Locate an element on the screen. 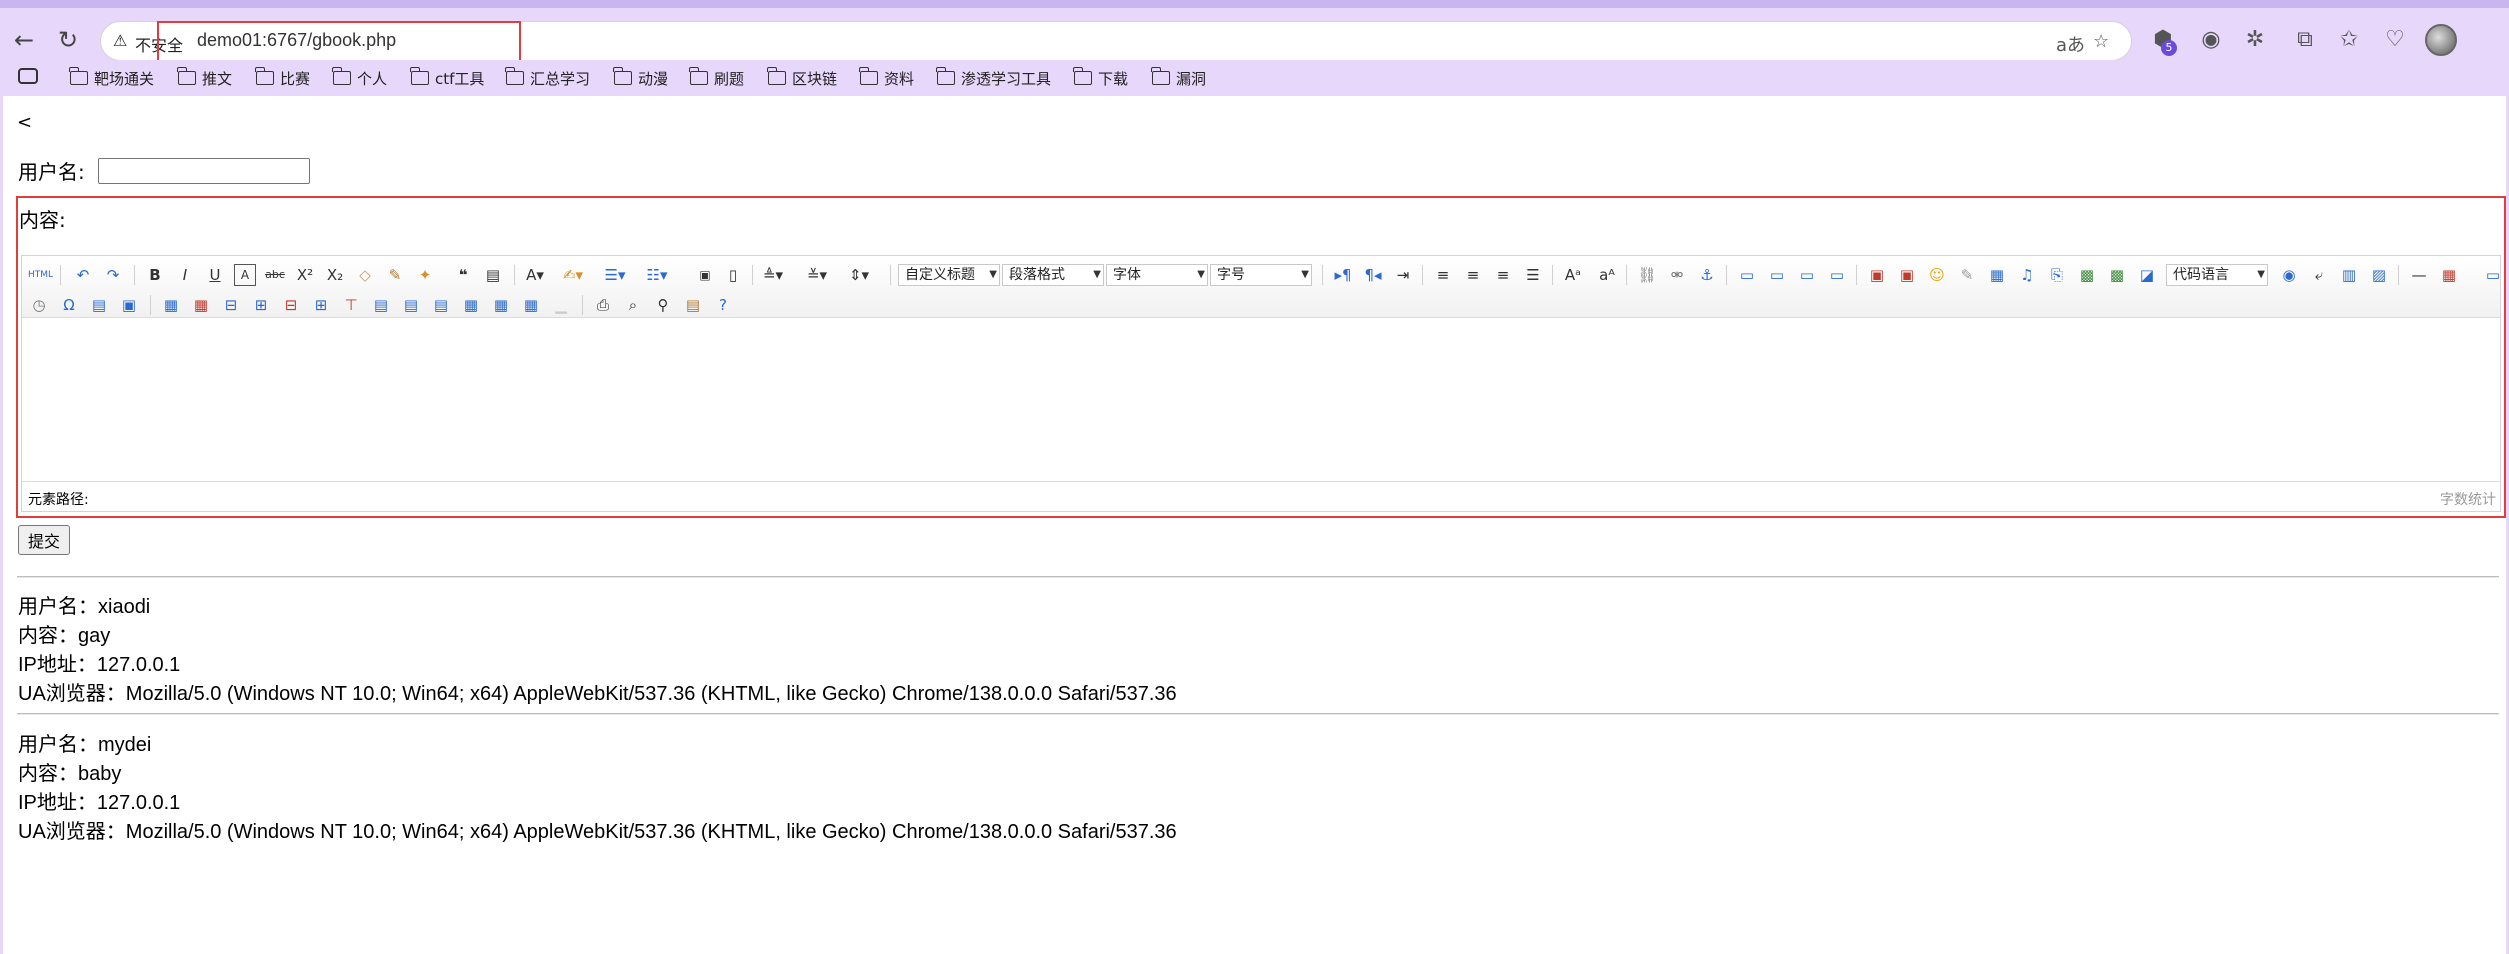  bookmark-folder: 渗透学习工具 is located at coordinates (993, 78).